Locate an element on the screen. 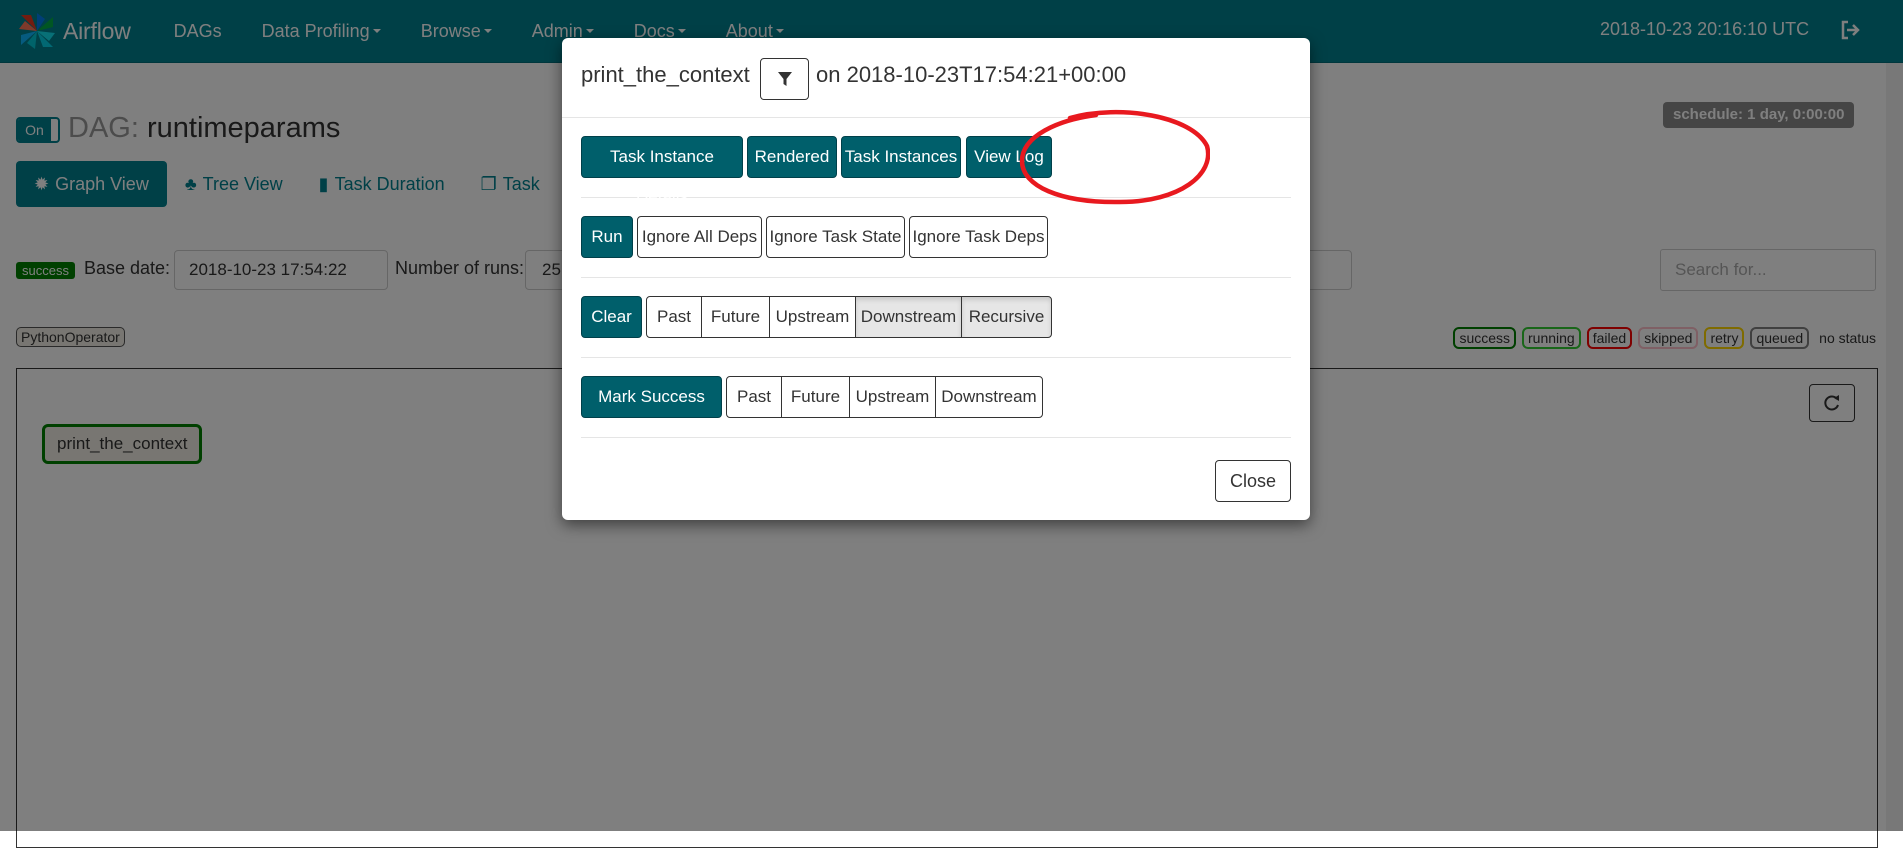 Image resolution: width=1903 pixels, height=848 pixels. clear-past-toggle: Past is located at coordinates (674, 317).